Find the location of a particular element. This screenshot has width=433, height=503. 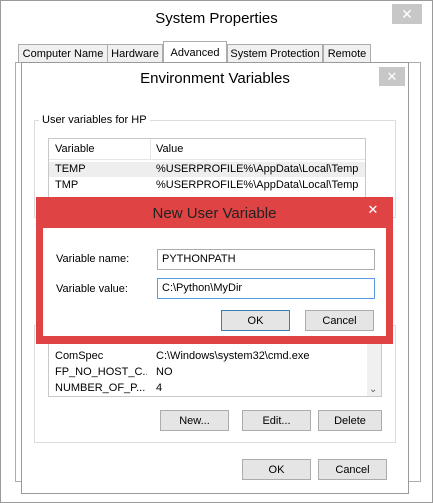

table-row: TMP %USERPROFILE%\AppData\Local\Temp is located at coordinates (207, 185).